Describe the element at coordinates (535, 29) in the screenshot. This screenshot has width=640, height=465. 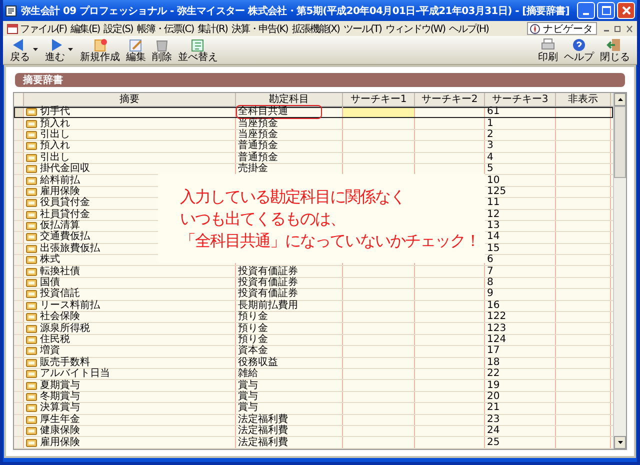
I see `compass-icon` at that location.